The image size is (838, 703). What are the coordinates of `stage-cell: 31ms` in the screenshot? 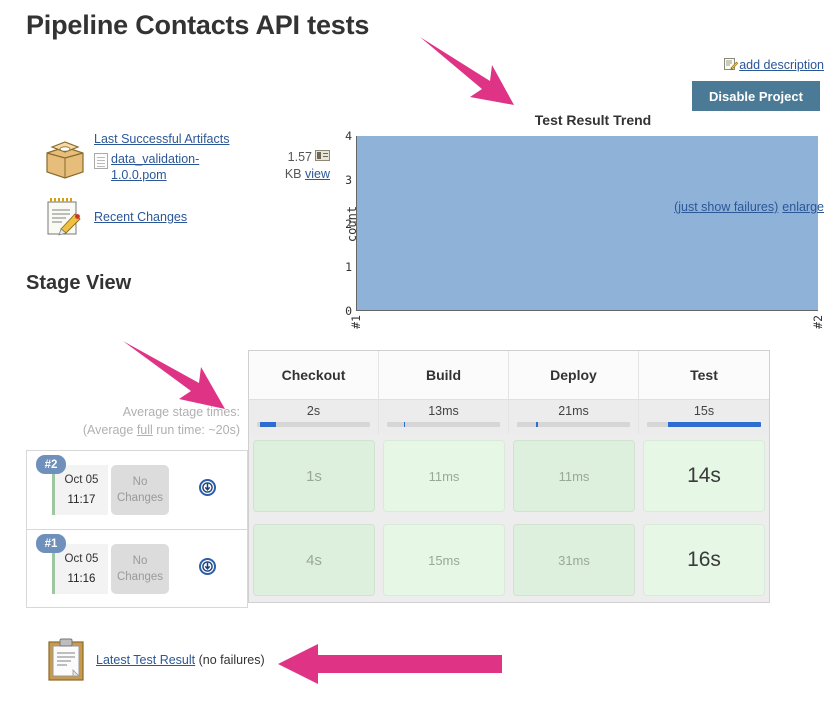 It's located at (574, 560).